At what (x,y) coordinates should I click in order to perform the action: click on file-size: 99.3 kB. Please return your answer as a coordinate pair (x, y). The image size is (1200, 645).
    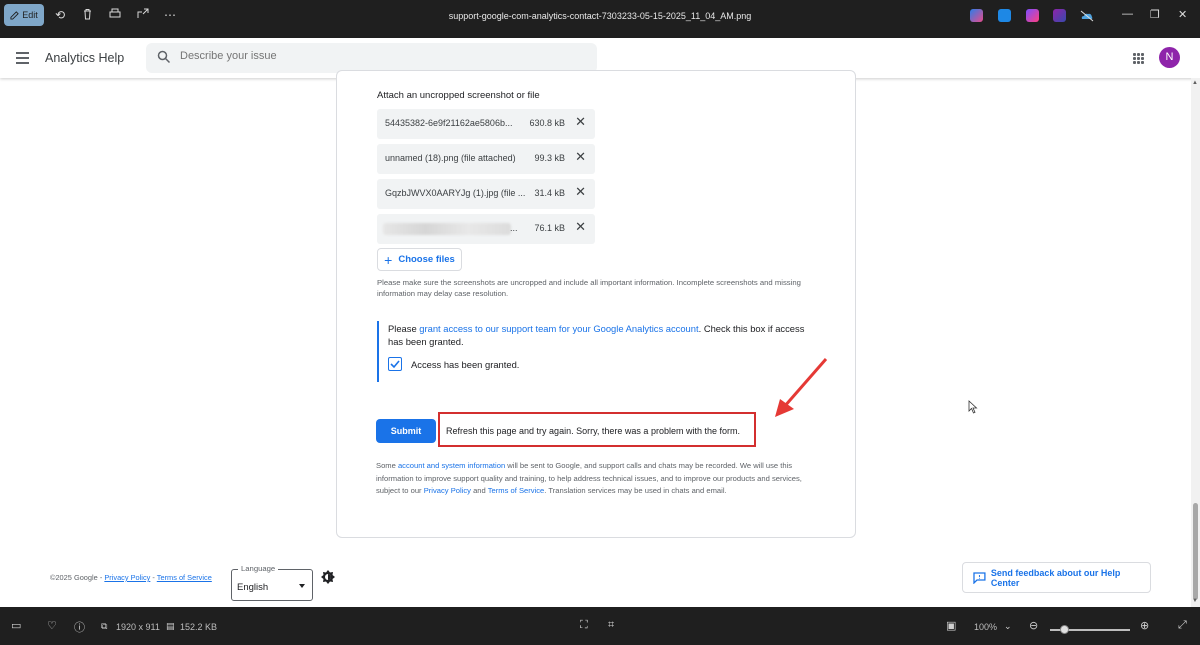
    Looking at the image, I should click on (549, 158).